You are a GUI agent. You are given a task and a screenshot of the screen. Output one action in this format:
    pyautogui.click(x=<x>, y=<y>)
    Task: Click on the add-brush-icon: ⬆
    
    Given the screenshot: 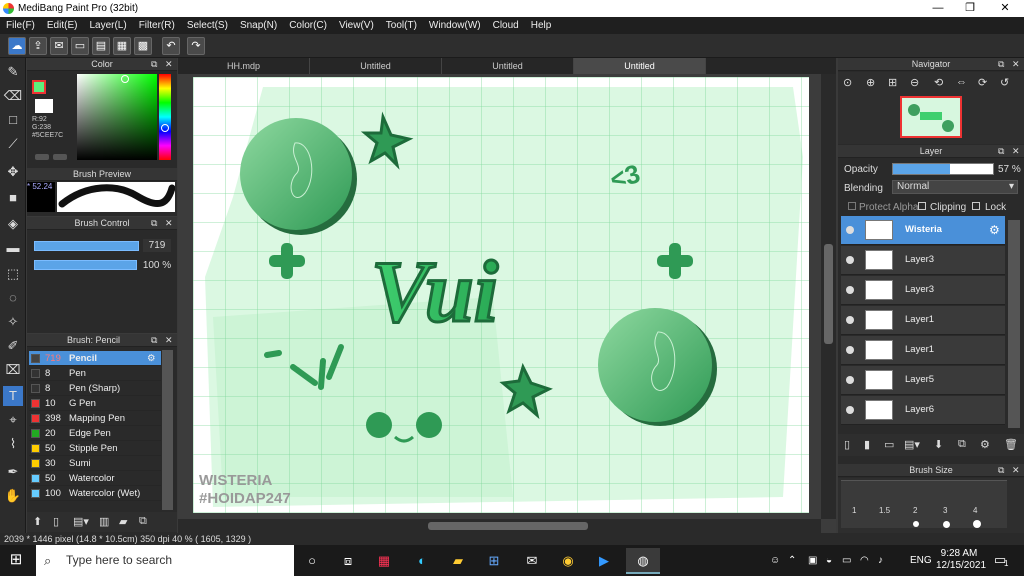 What is the action you would take?
    pyautogui.click(x=37, y=521)
    